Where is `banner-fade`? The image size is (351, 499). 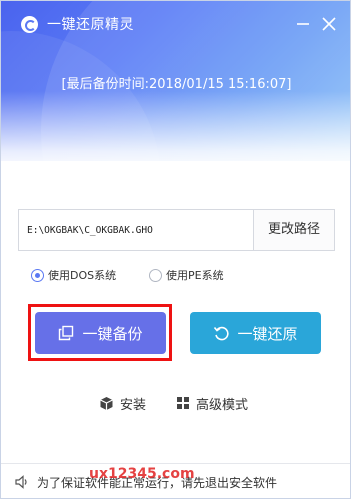
banner-fade is located at coordinates (175, 126).